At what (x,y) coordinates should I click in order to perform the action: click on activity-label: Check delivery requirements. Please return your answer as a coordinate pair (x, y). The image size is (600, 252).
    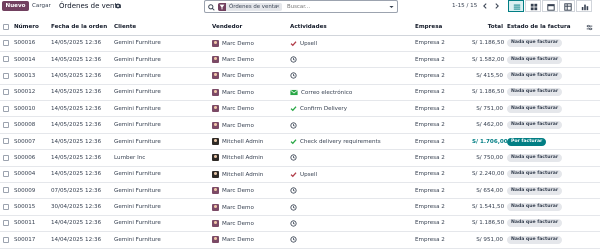
    Looking at the image, I should click on (340, 142).